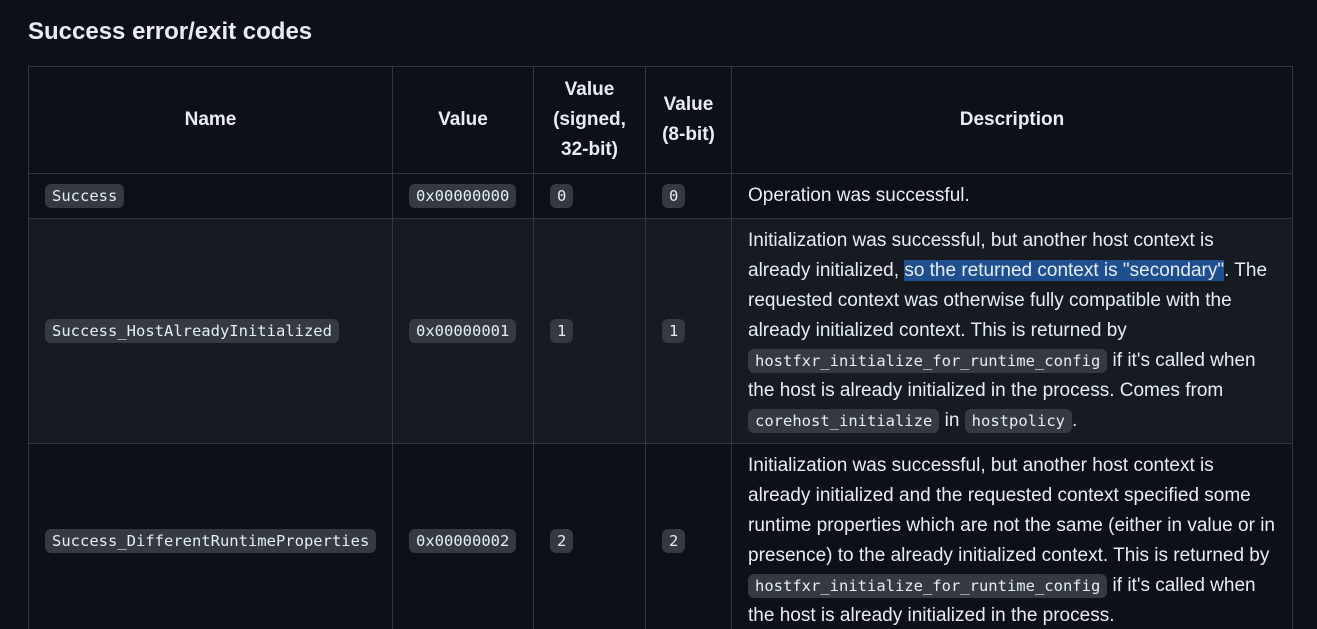 This screenshot has height=629, width=1317. I want to click on description-text: Operation was successful., so click(859, 195).